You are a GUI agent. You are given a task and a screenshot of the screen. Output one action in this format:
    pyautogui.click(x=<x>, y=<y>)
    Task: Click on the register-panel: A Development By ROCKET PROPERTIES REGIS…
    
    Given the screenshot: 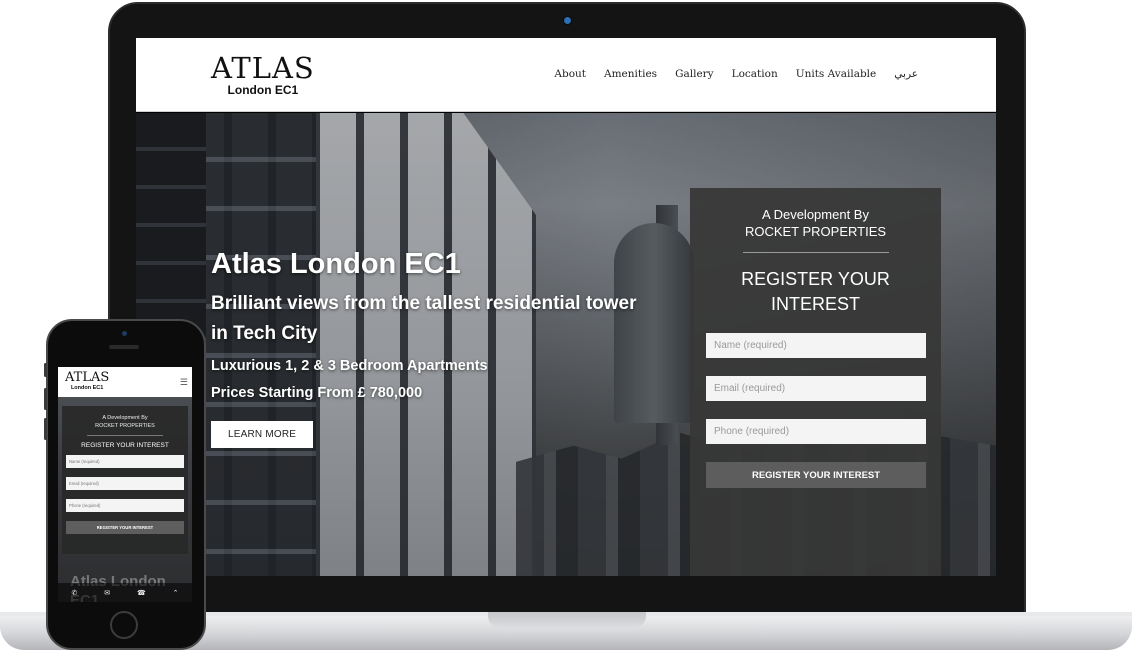 What is the action you would take?
    pyautogui.click(x=815, y=382)
    